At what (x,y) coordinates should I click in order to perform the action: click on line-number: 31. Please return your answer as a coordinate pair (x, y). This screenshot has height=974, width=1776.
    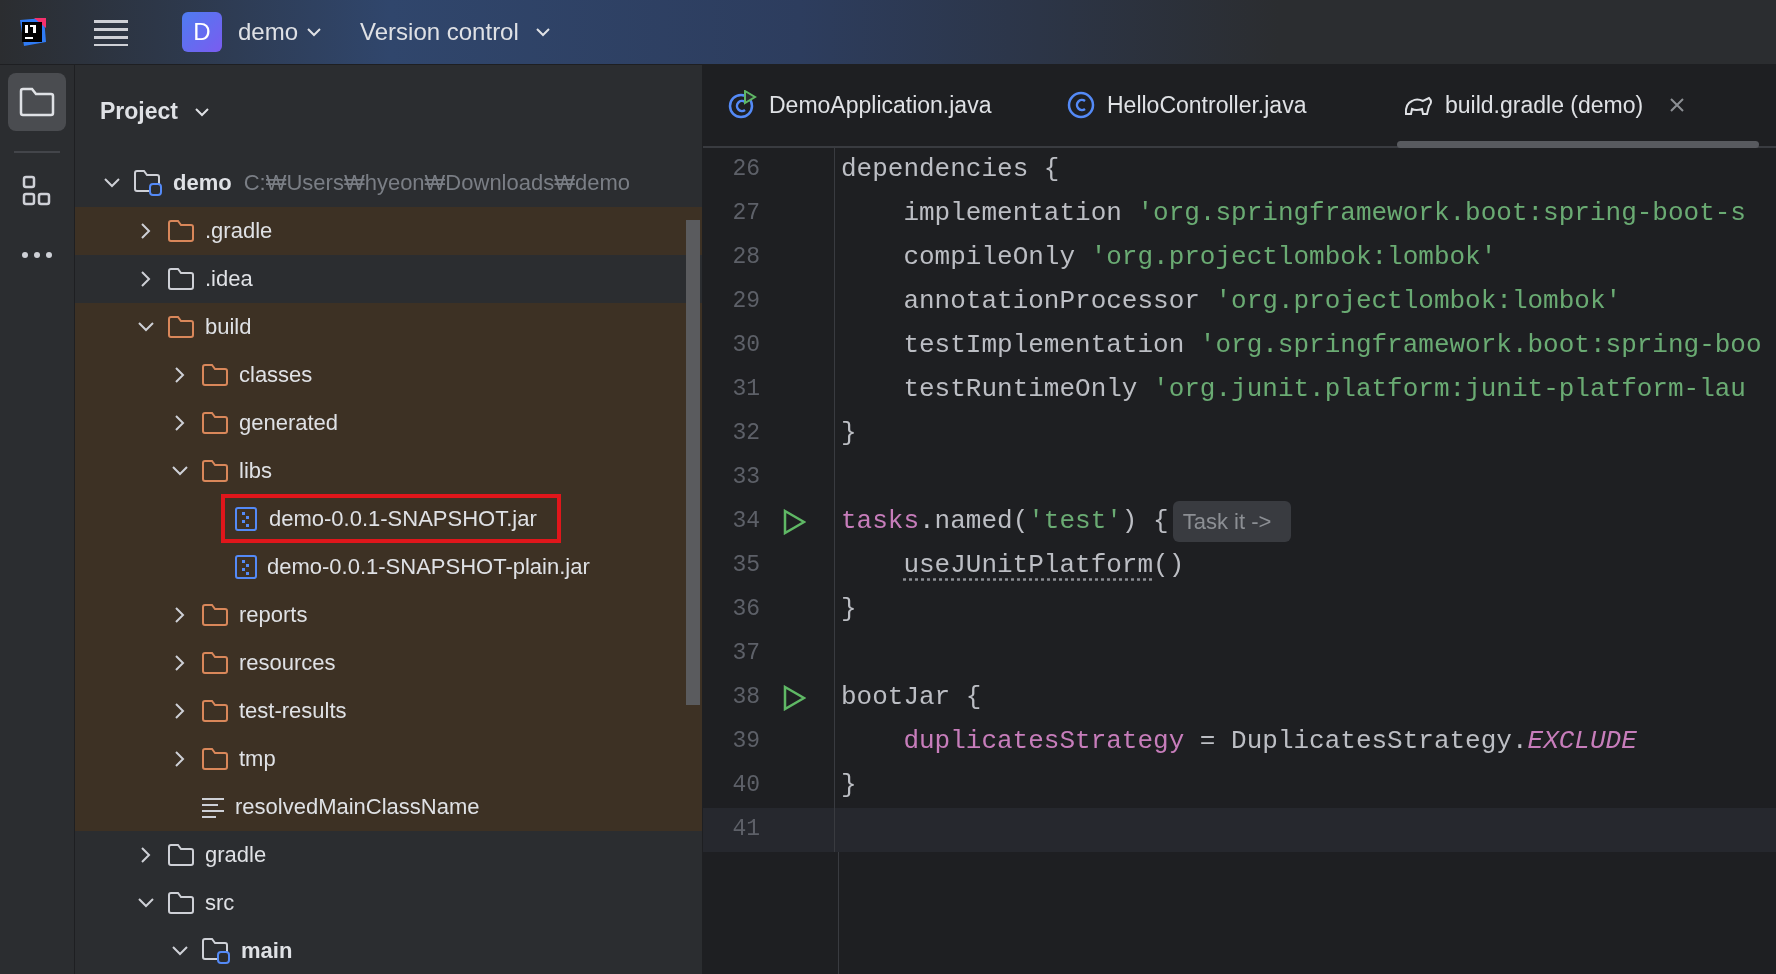
    Looking at the image, I should click on (745, 390).